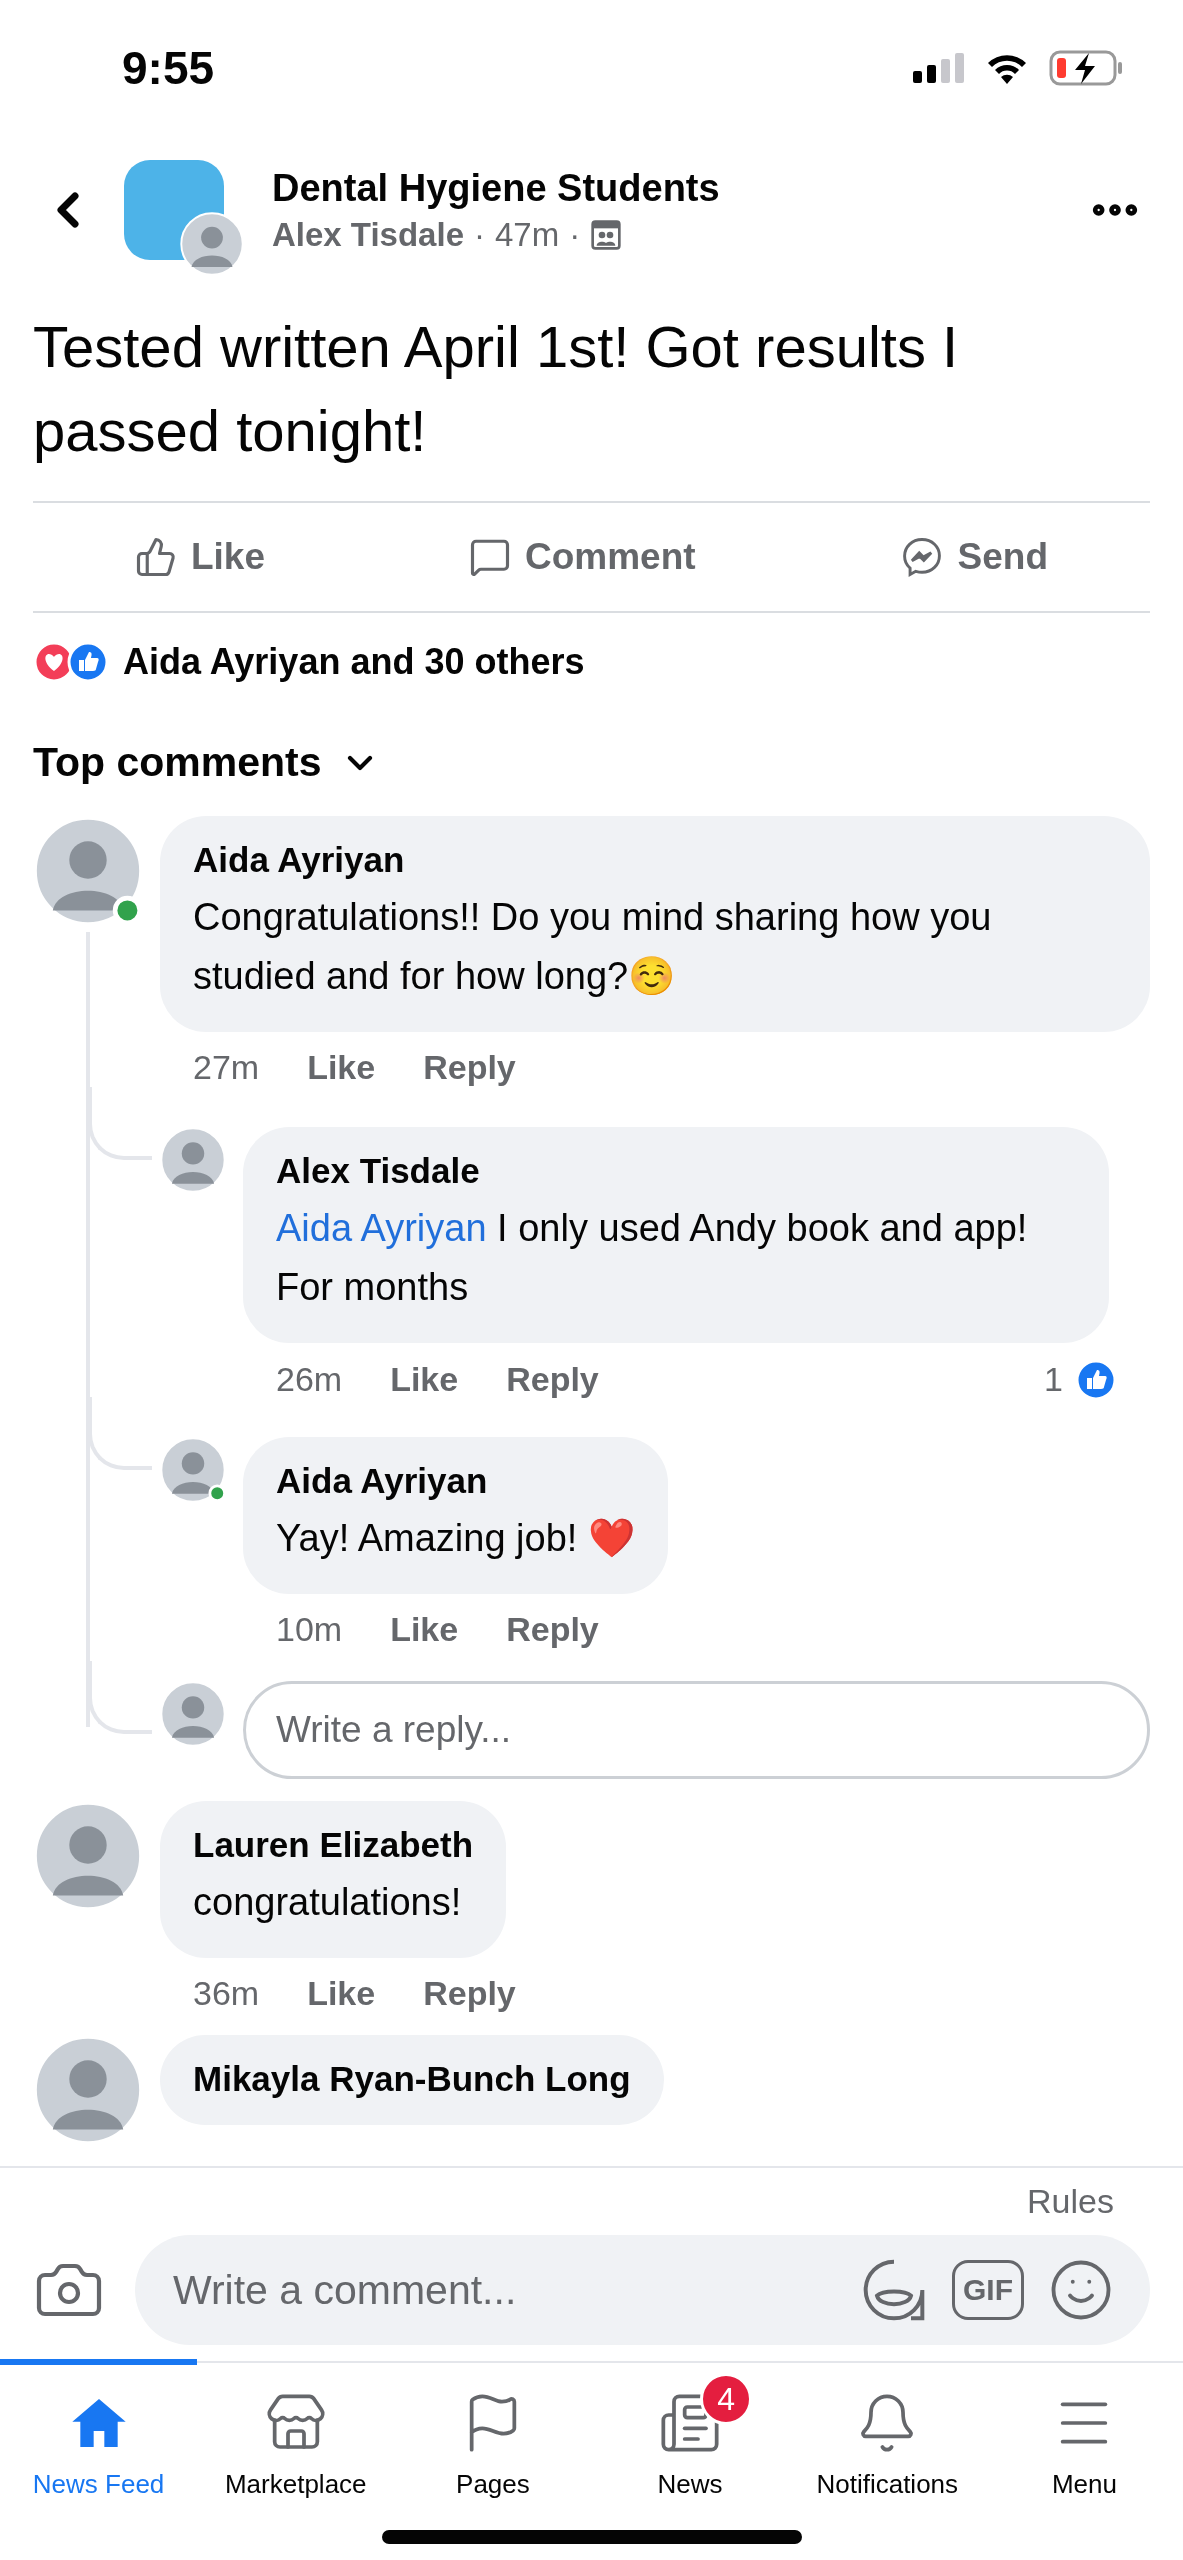  Describe the element at coordinates (973, 557) in the screenshot. I see `send-button: Send` at that location.